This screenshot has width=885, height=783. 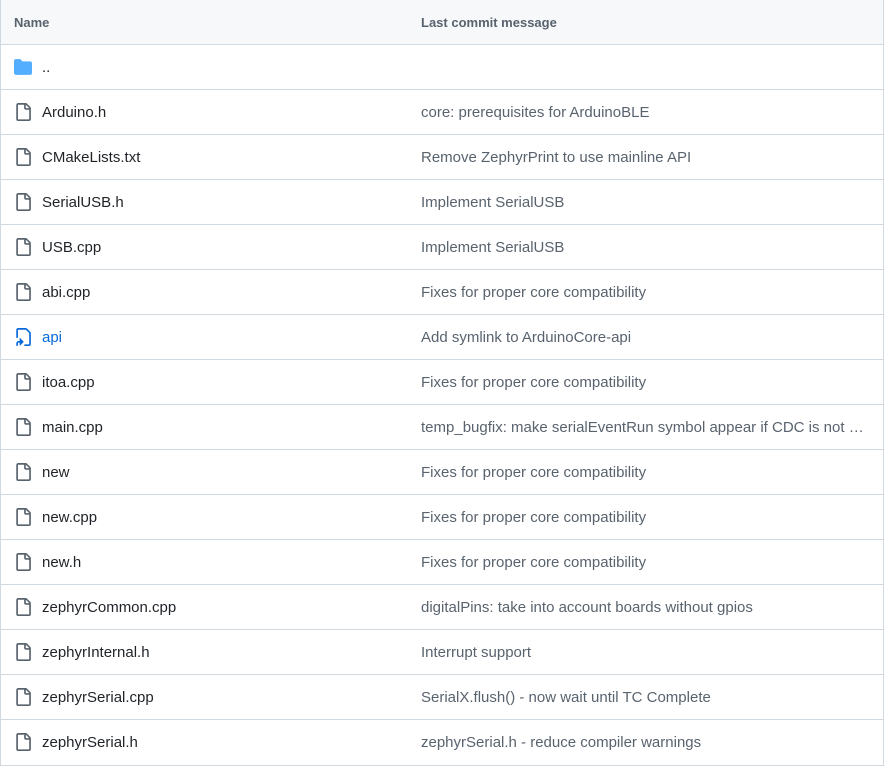 I want to click on file-name-link: itoa.cpp, so click(x=68, y=382).